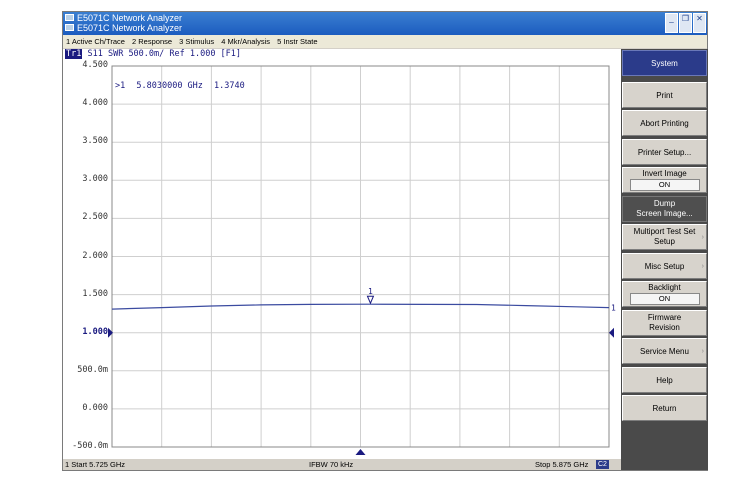 Image resolution: width=750 pixels, height=482 pixels. What do you see at coordinates (664, 95) in the screenshot?
I see `print-button: Print` at bounding box center [664, 95].